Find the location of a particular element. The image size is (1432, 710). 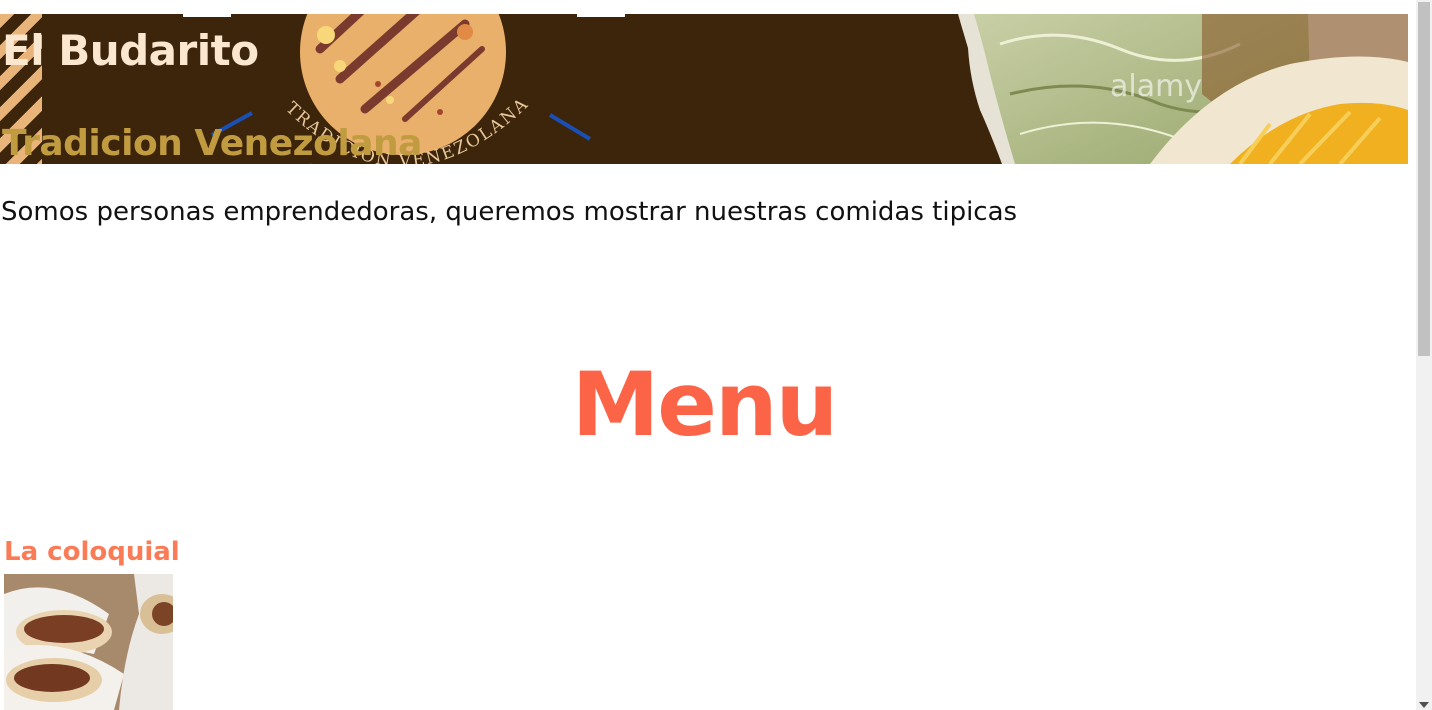

vertical-scrollbar is located at coordinates (1424, 355).